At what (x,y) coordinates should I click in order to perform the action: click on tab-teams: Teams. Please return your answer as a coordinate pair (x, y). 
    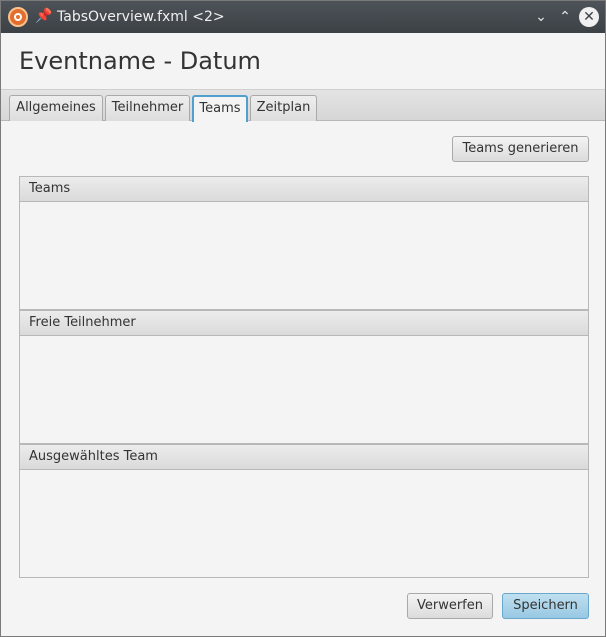
    Looking at the image, I should click on (220, 108).